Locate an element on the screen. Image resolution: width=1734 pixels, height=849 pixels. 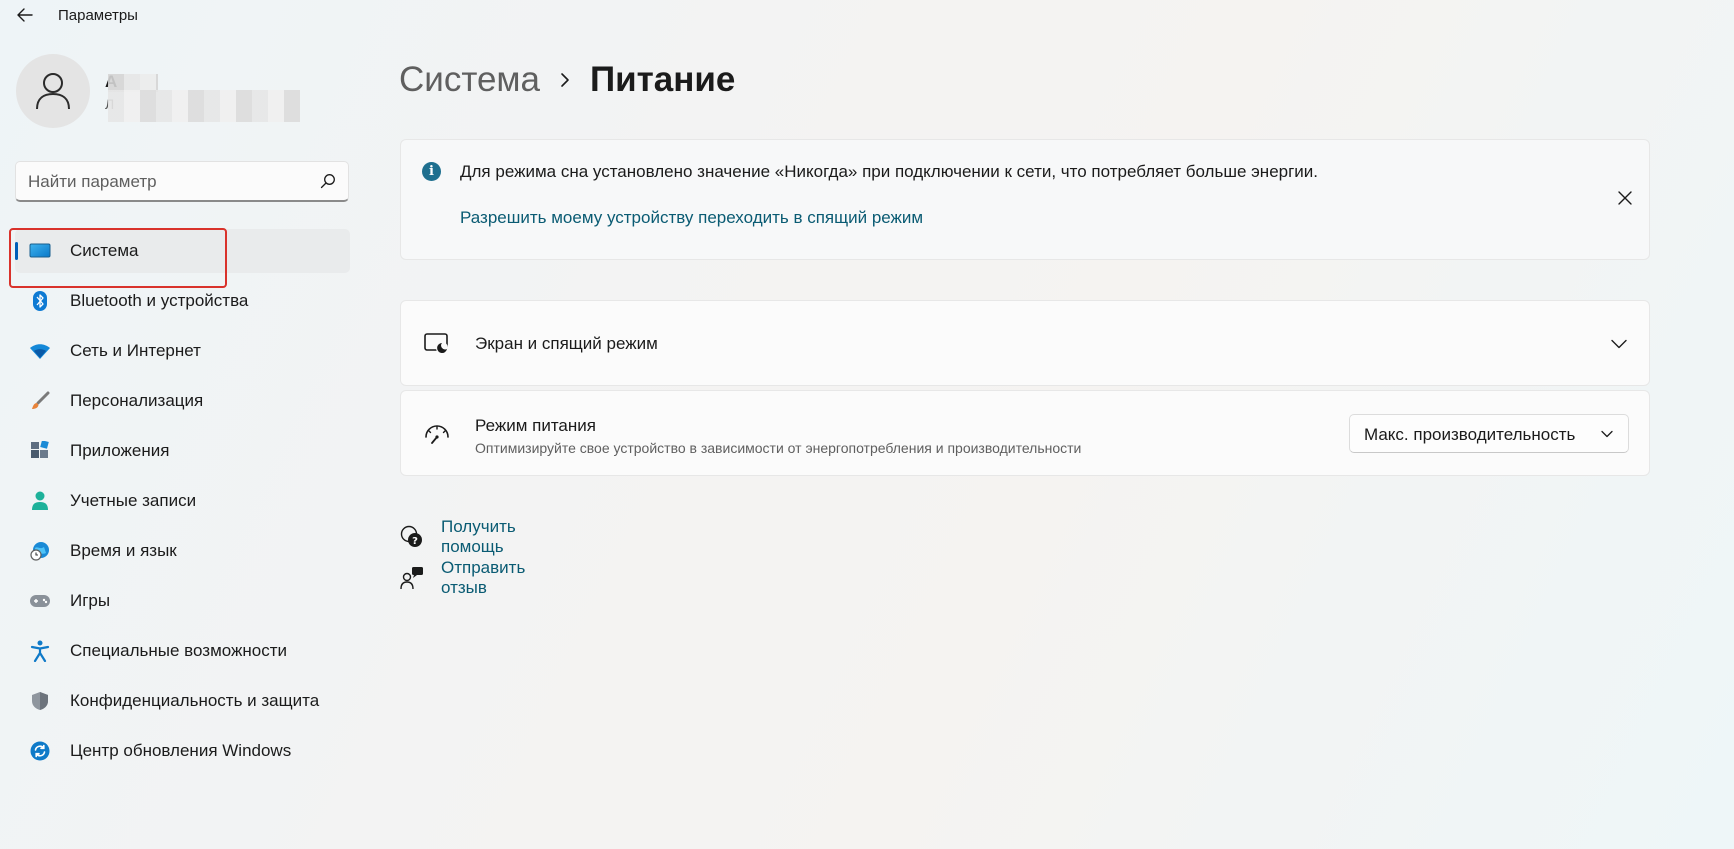
help-links: ? Получить помощь Отправить отзыв is located at coordinates (462, 557).